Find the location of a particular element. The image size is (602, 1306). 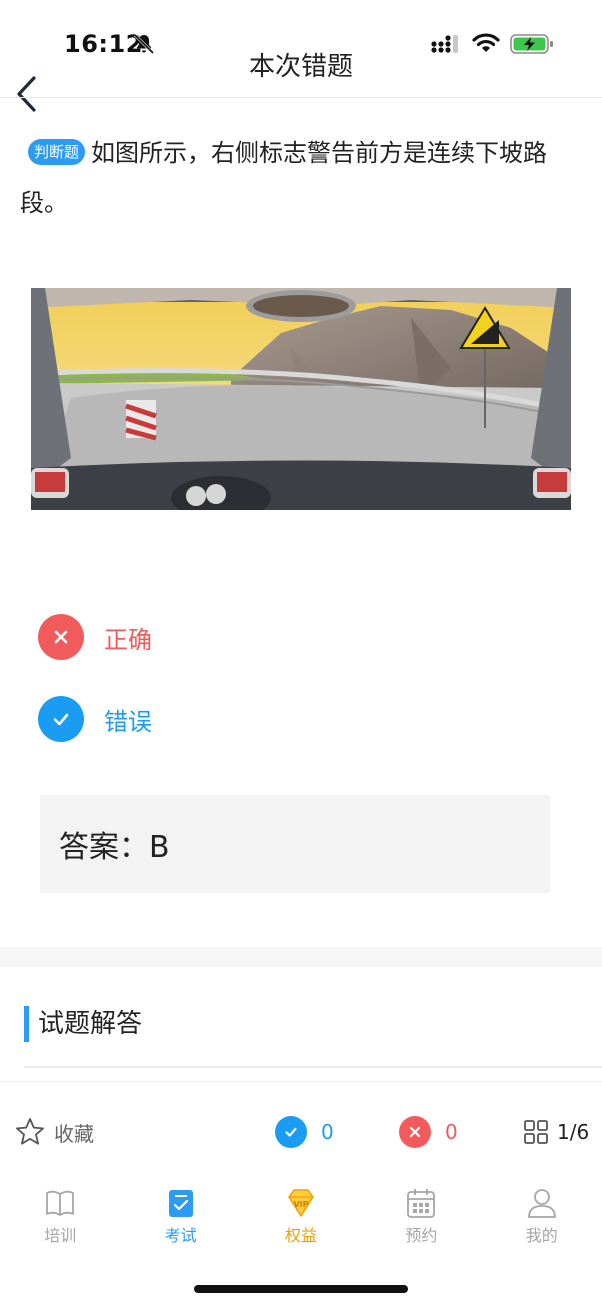

tab-profile: 我的 is located at coordinates (542, 1219).